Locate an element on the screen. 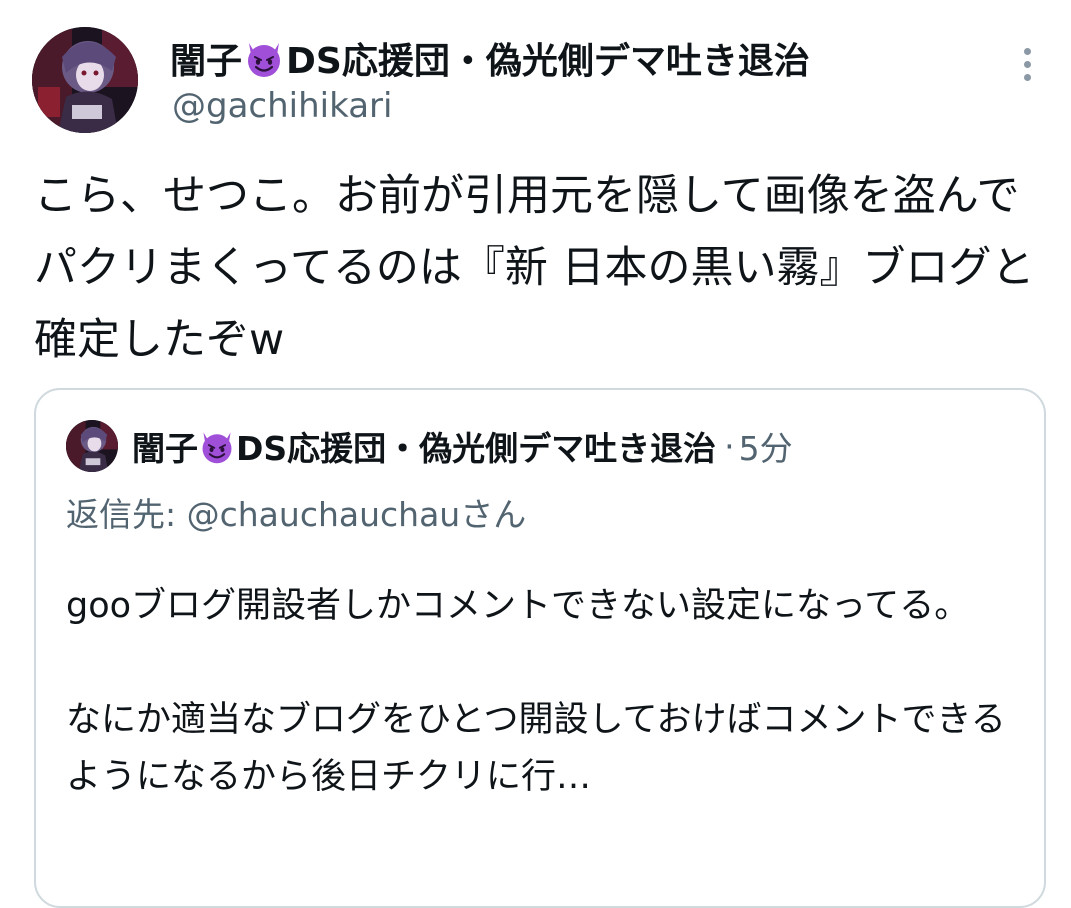 The height and width of the screenshot is (908, 1071). quoted-avatar-image is located at coordinates (92, 446).